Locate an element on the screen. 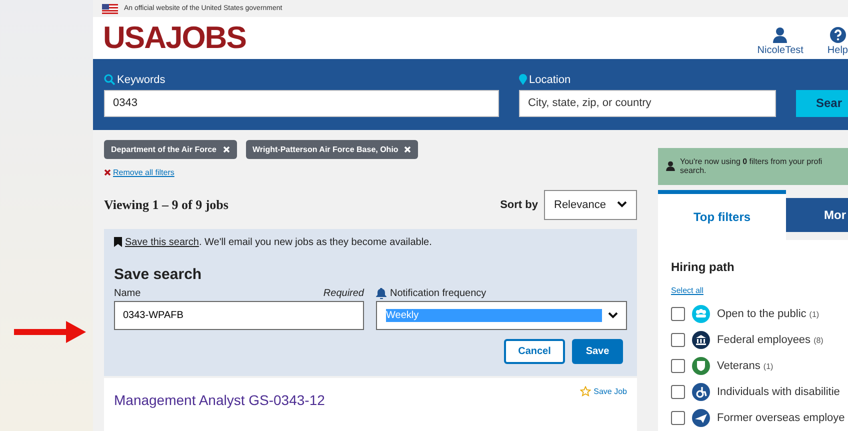  star-icon is located at coordinates (585, 391).